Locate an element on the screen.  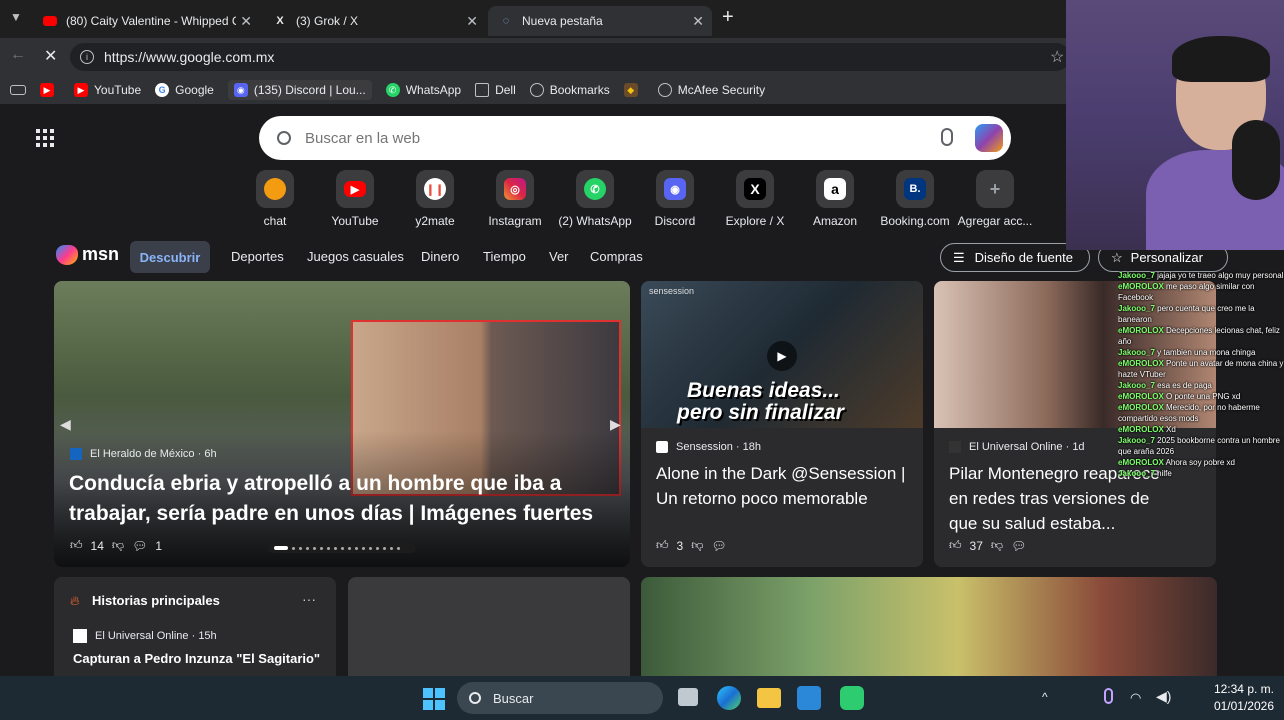
taskbar-search: Buscar is located at coordinates (560, 698).